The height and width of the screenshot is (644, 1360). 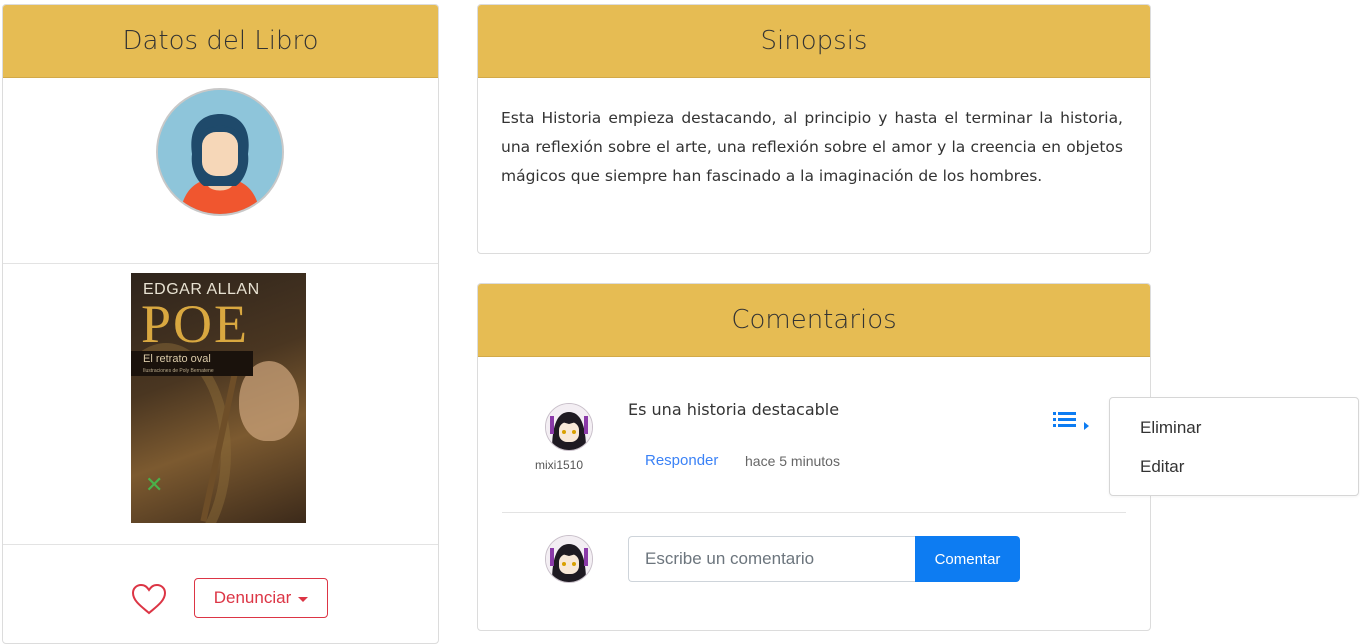 I want to click on user-avatar, so click(x=220, y=152).